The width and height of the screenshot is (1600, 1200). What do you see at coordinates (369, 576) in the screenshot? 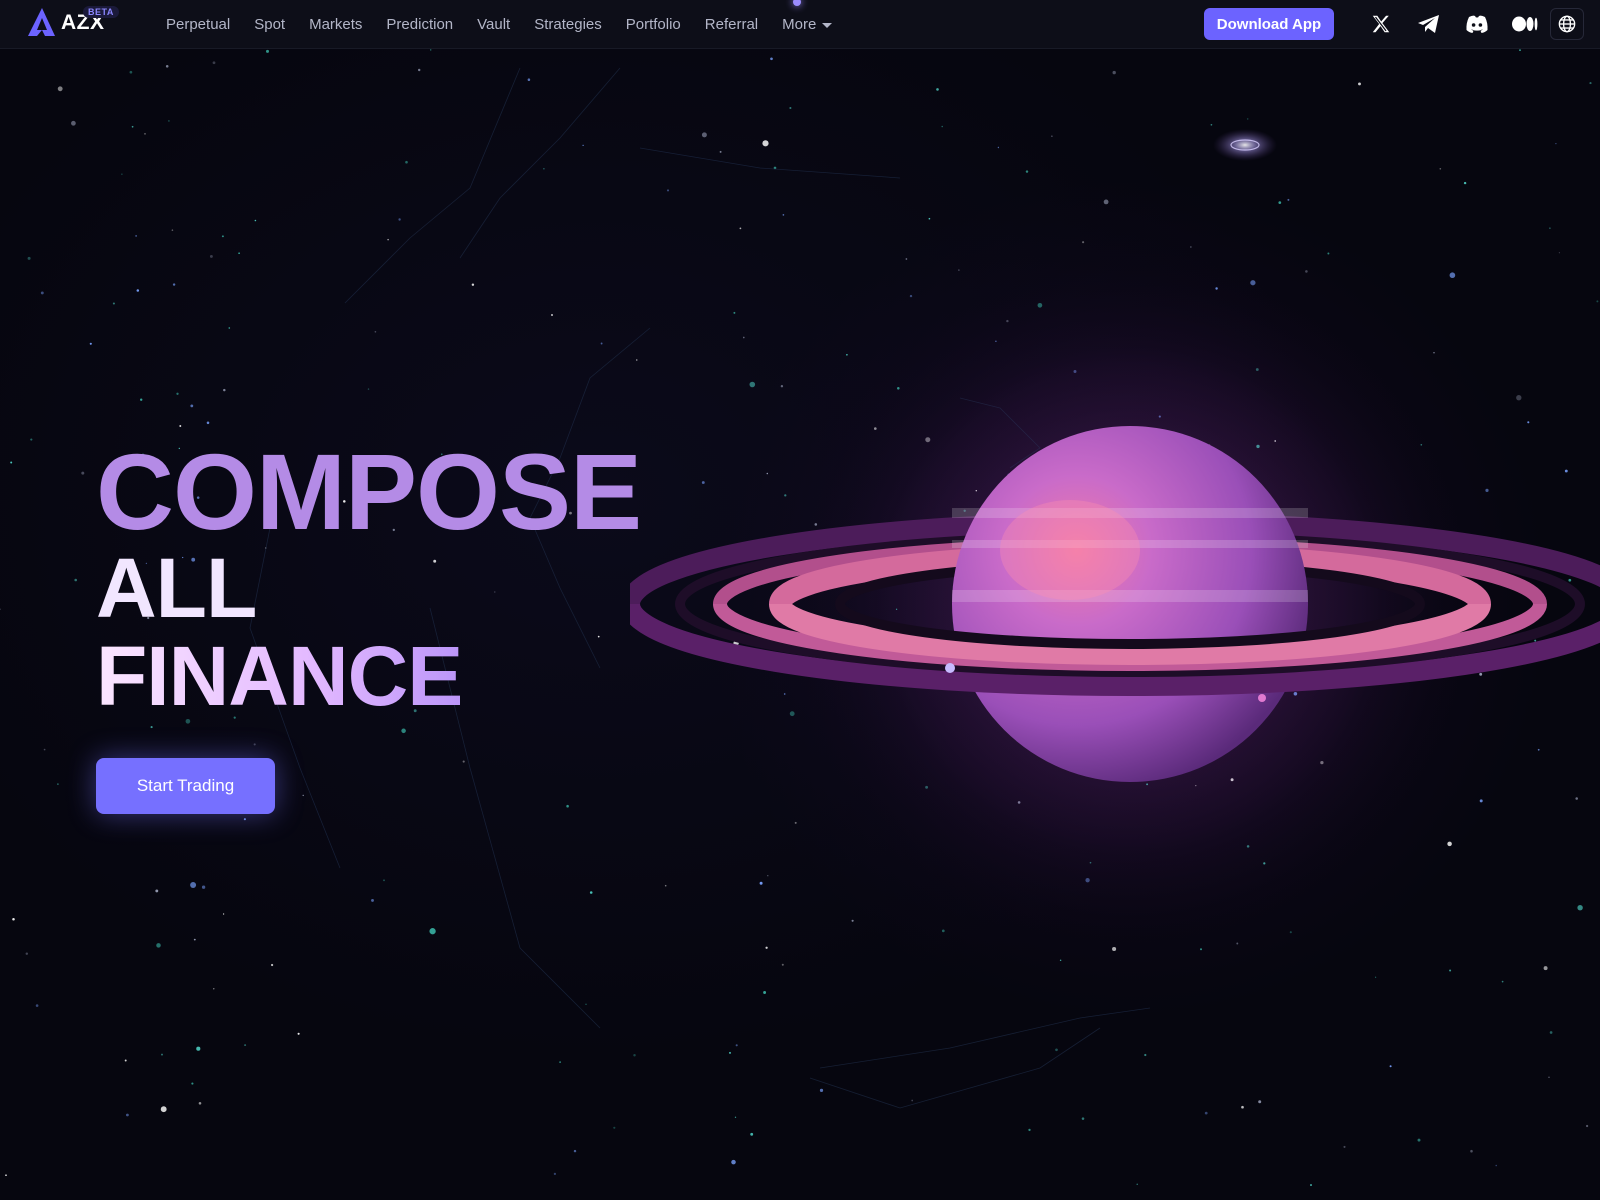
I see `hero-headline: COMPOSE ALL FINANCE` at bounding box center [369, 576].